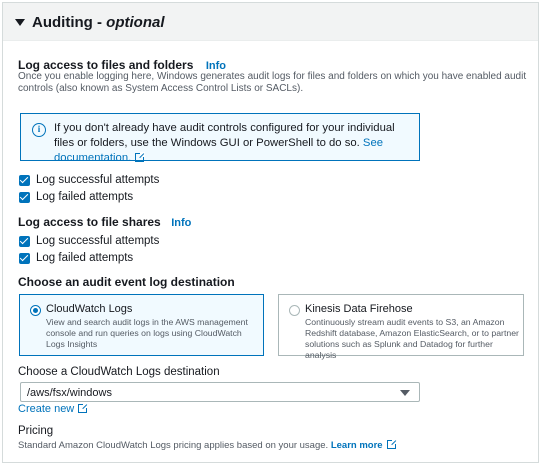 The image size is (541, 465). Describe the element at coordinates (98, 241) in the screenshot. I see `shares-log-successful-label: Log successful attempts` at that location.